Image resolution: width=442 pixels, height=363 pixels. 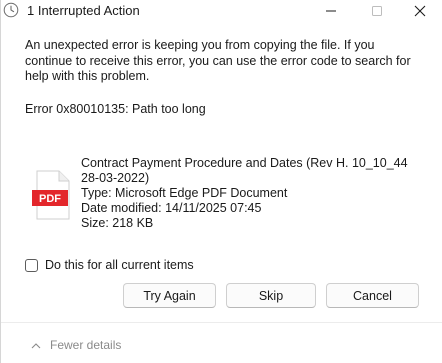 What do you see at coordinates (31, 265) in the screenshot?
I see `apply-all-checkbox` at bounding box center [31, 265].